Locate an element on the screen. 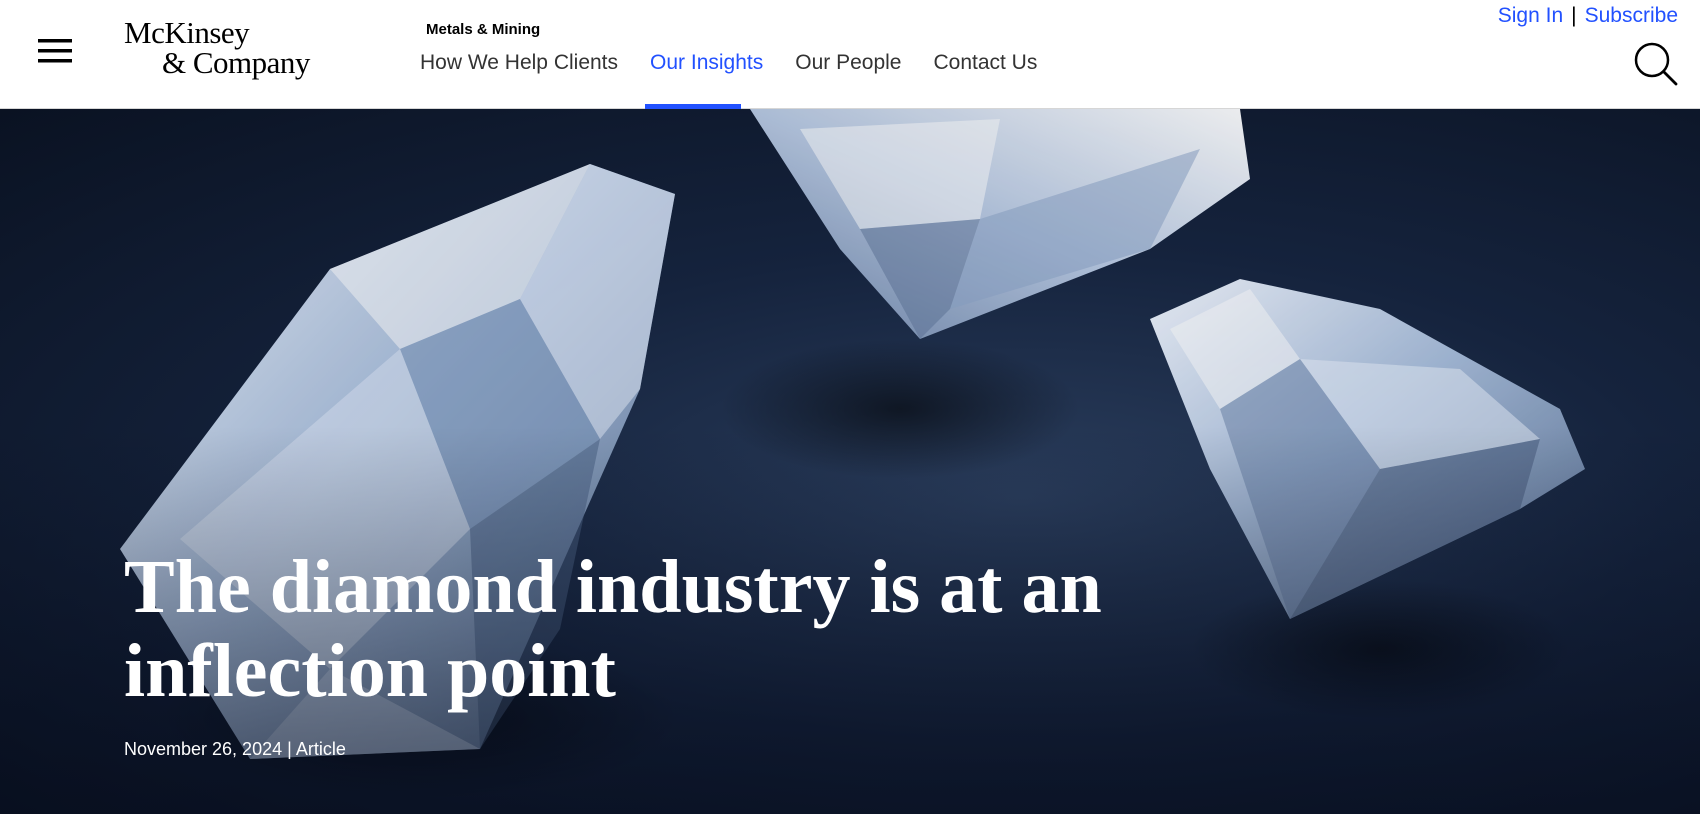 Image resolution: width=1700 pixels, height=814 pixels. hamburger-menu-icon is located at coordinates (55, 51).